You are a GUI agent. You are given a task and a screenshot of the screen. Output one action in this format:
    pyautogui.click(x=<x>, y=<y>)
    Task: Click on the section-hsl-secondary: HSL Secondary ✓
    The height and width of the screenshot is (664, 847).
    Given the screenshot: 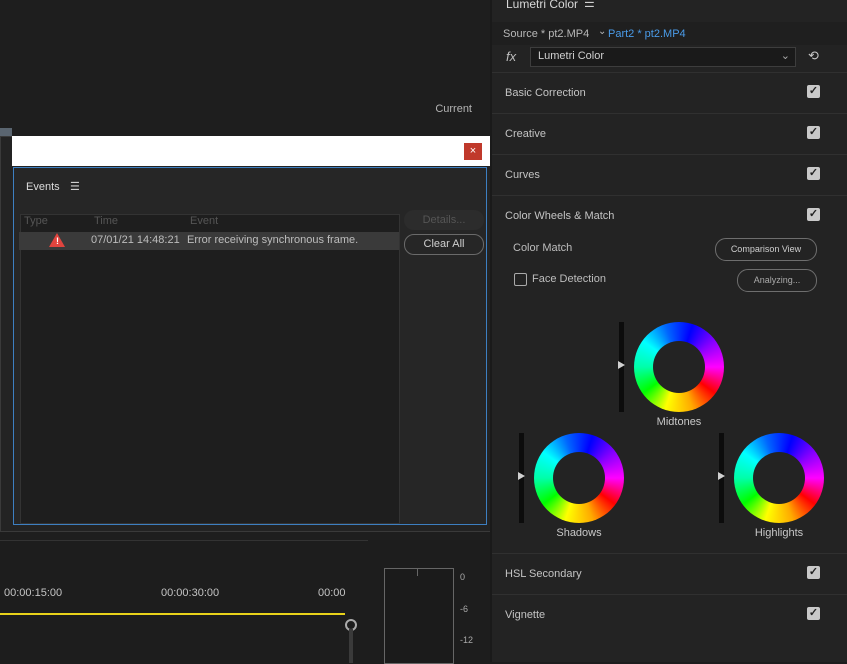 What is the action you would take?
    pyautogui.click(x=669, y=574)
    